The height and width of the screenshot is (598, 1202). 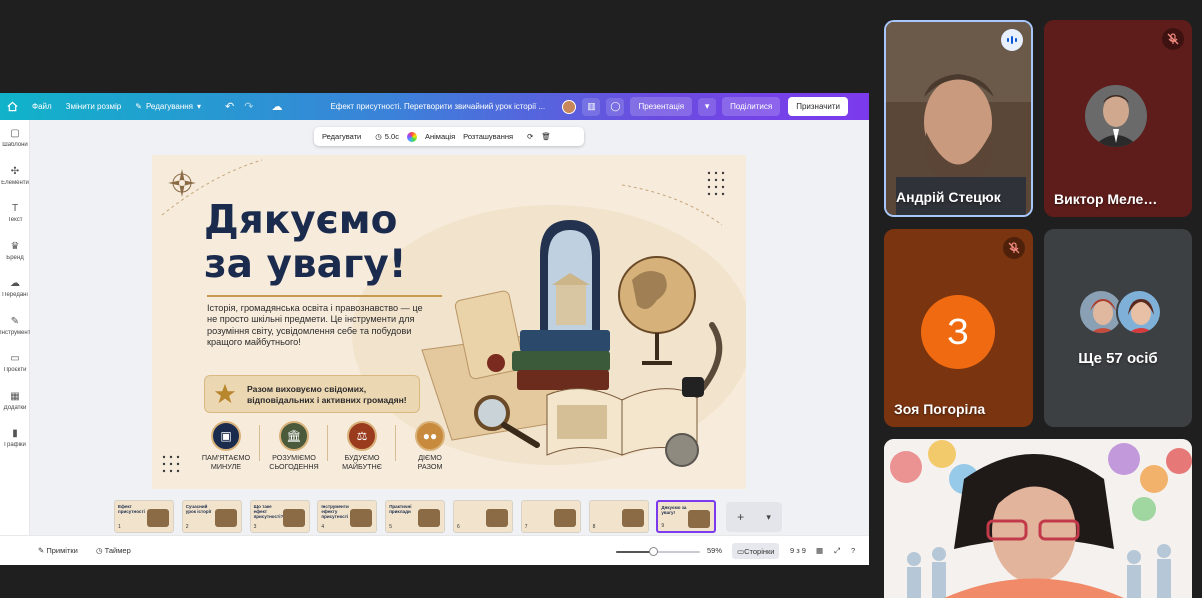 What do you see at coordinates (550, 516) in the screenshot?
I see `page-thumbnail: 7` at bounding box center [550, 516].